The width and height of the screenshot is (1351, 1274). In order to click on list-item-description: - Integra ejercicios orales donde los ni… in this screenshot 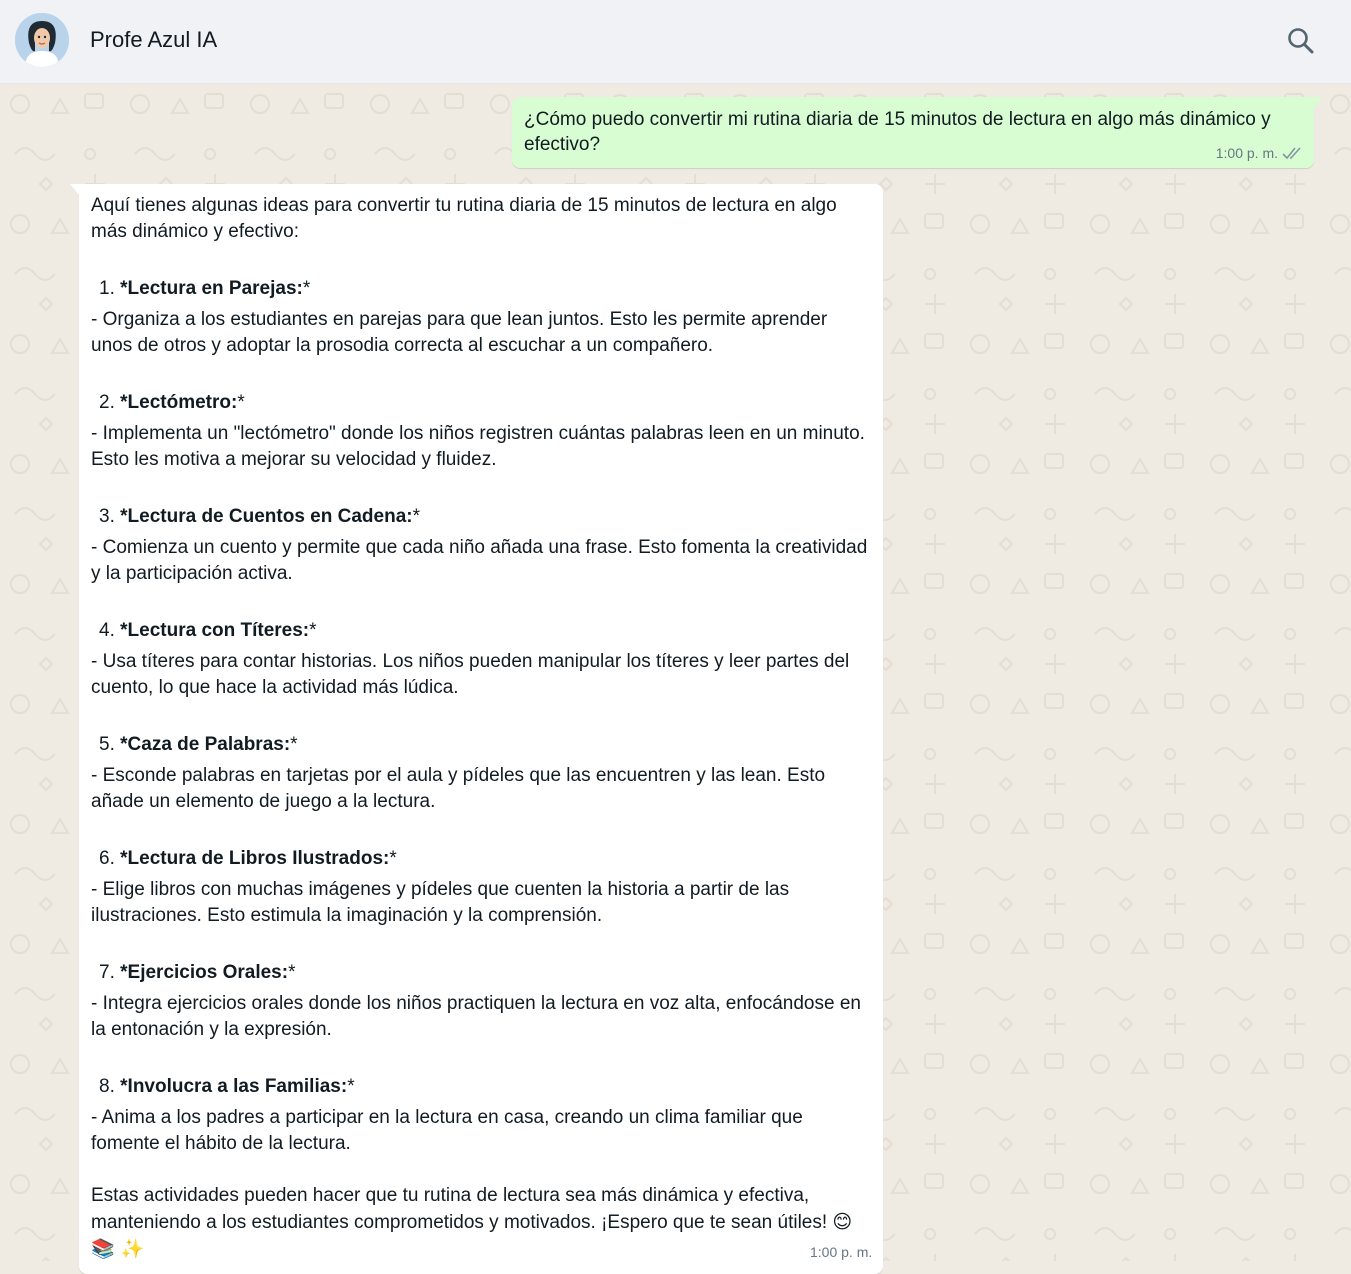, I will do `click(476, 1016)`.